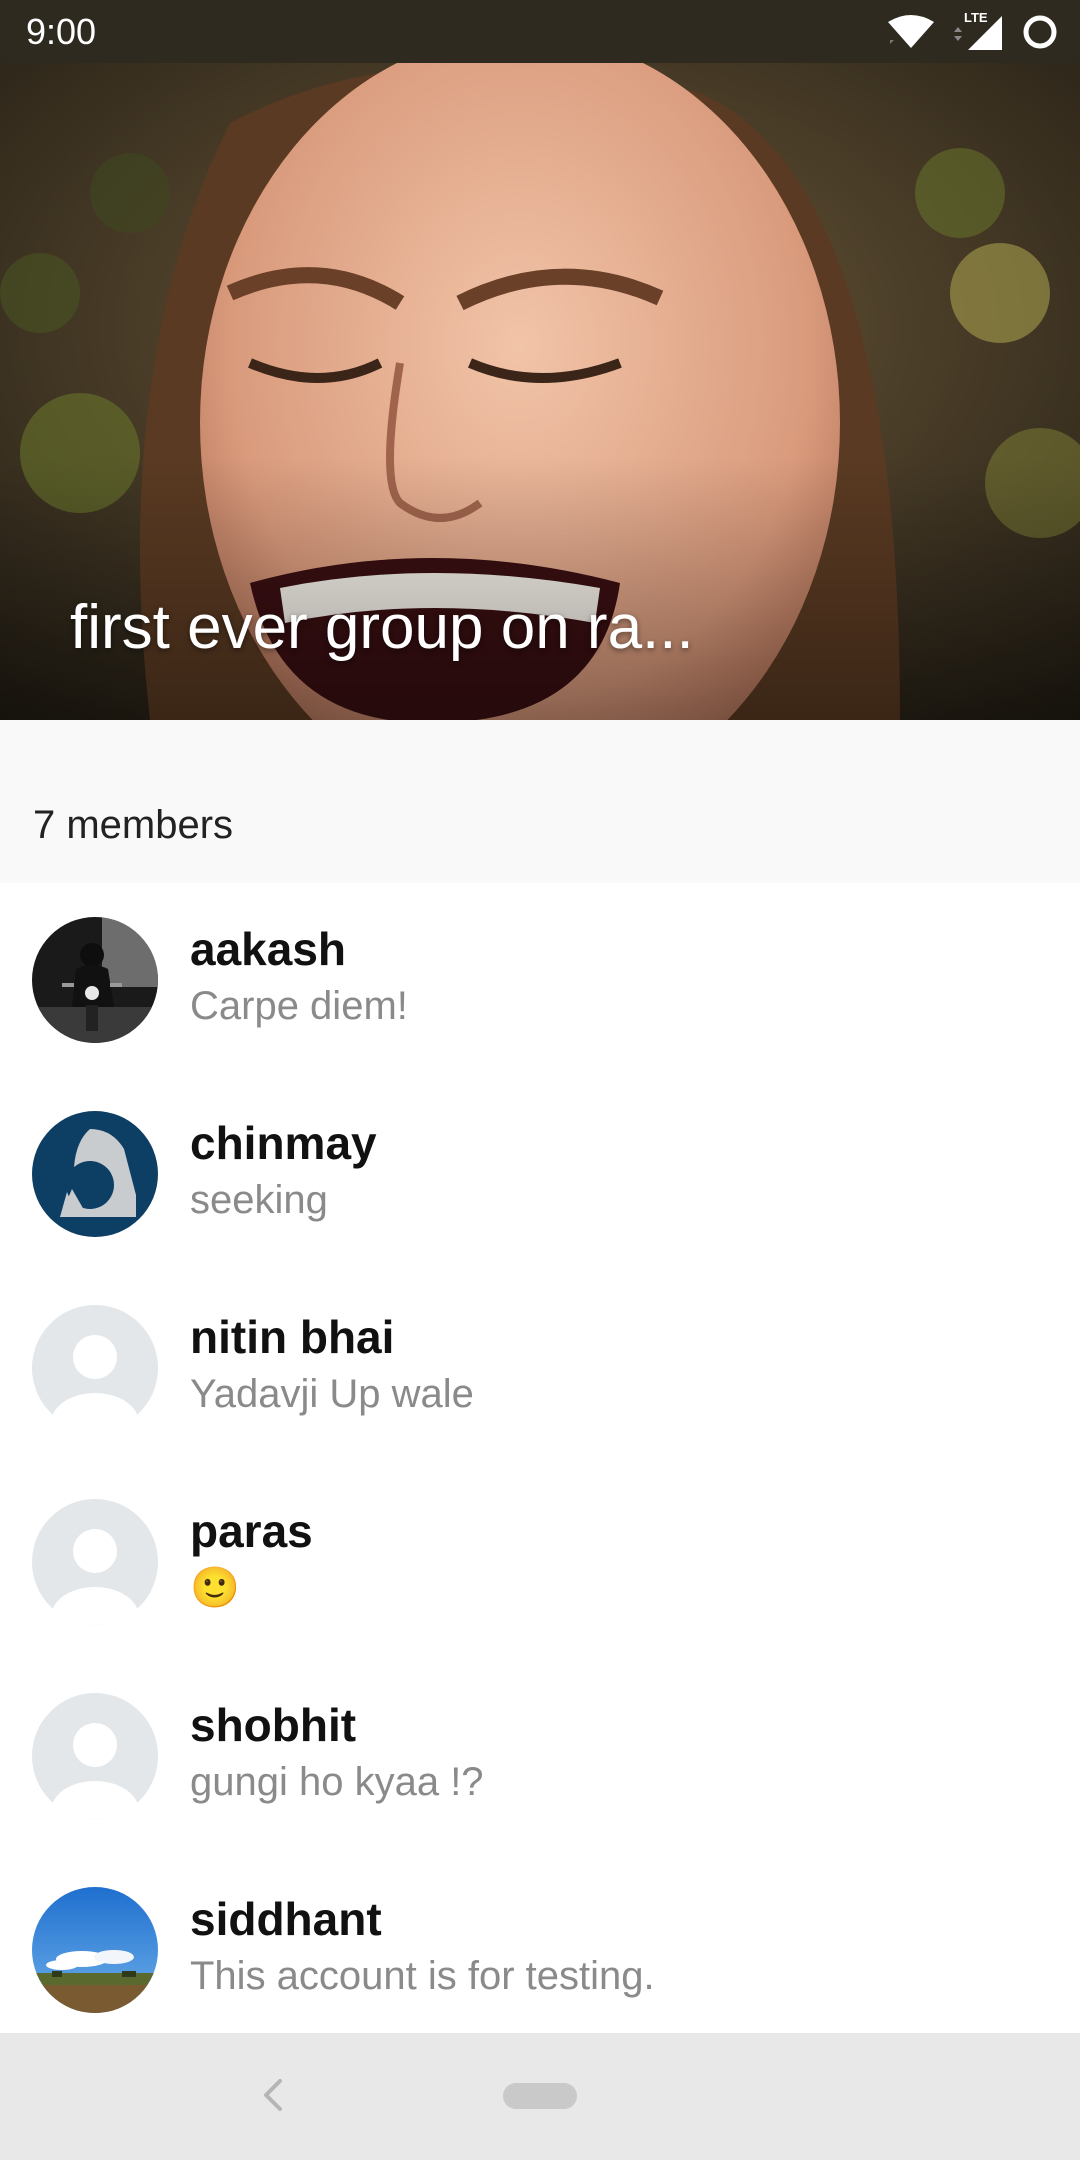 Image resolution: width=1080 pixels, height=2160 pixels. I want to click on wifi-icon, so click(911, 31).